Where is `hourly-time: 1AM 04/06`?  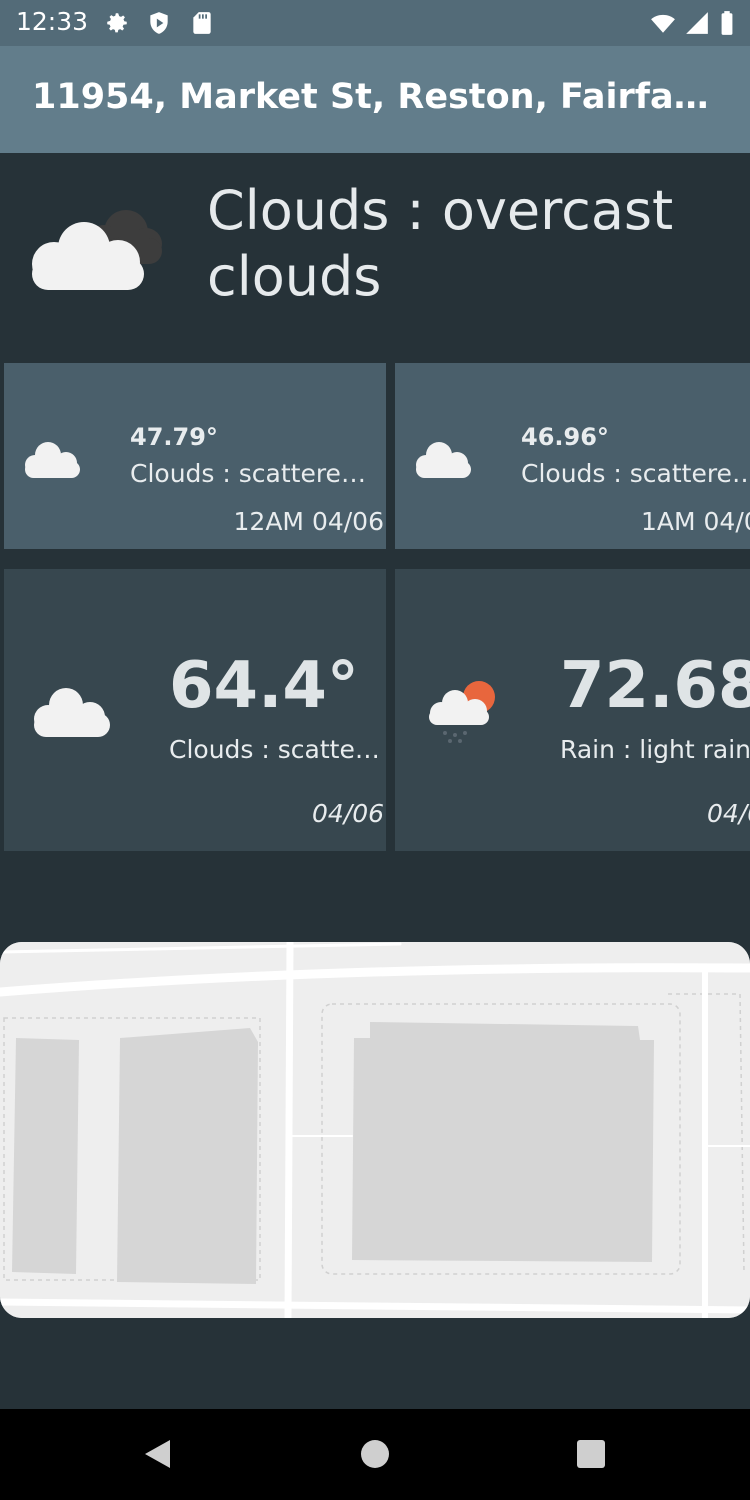
hourly-time: 1AM 04/06 is located at coordinates (695, 521).